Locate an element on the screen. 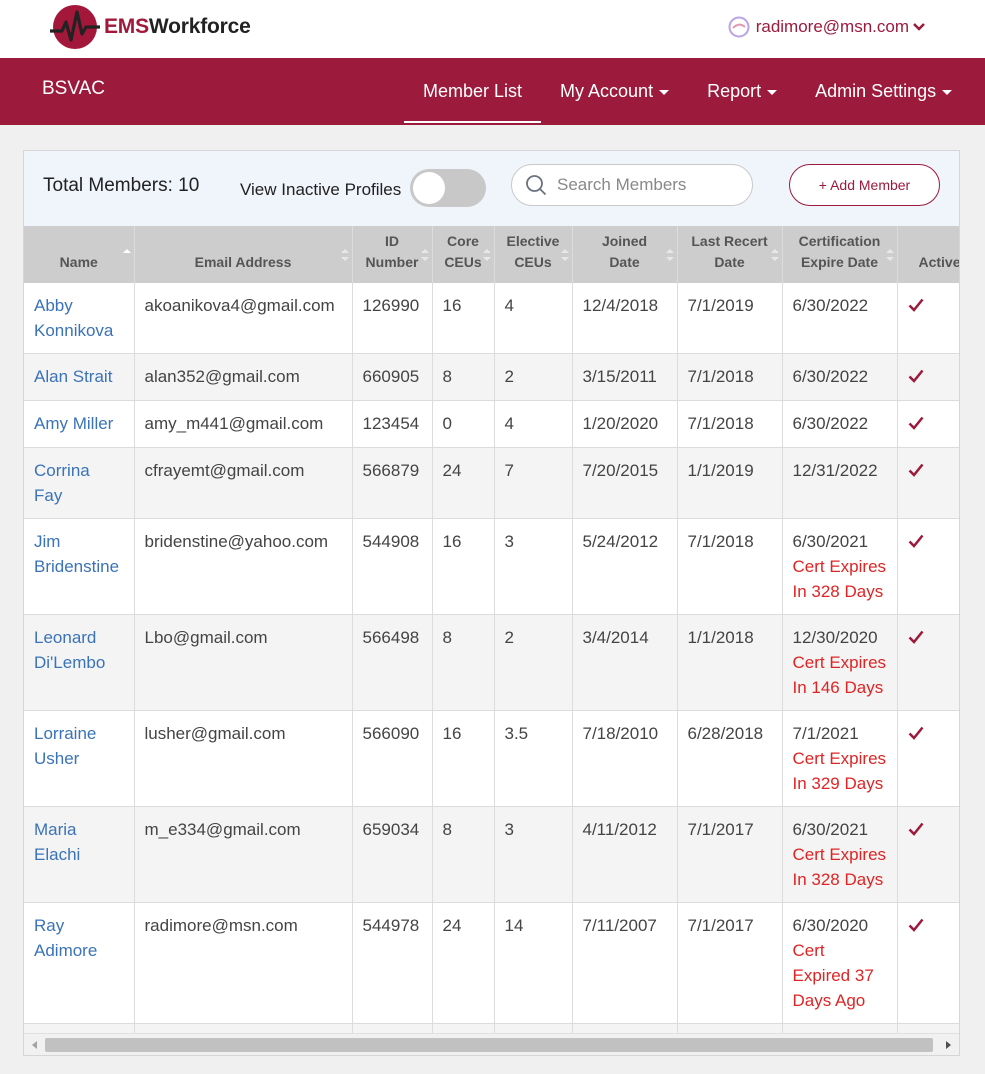 The image size is (985, 1074). inactive-profiles-toggle is located at coordinates (448, 188).